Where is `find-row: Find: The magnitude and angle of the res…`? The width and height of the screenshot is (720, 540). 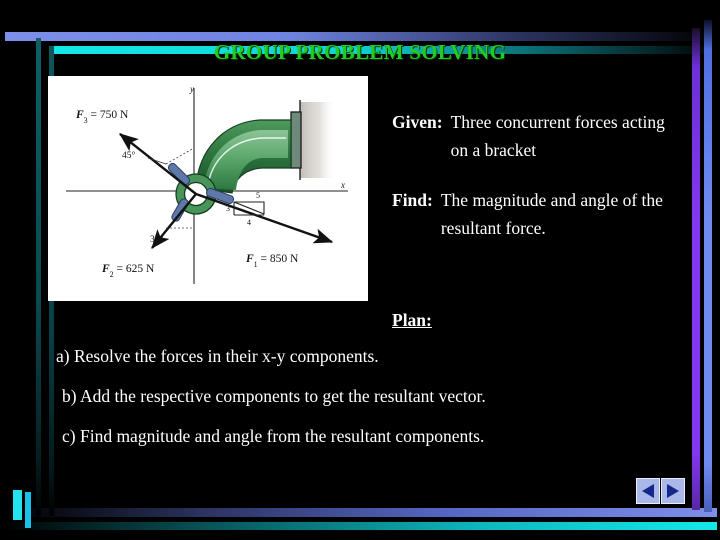
find-row: Find: The magnitude and angle of the res… is located at coordinates (537, 214).